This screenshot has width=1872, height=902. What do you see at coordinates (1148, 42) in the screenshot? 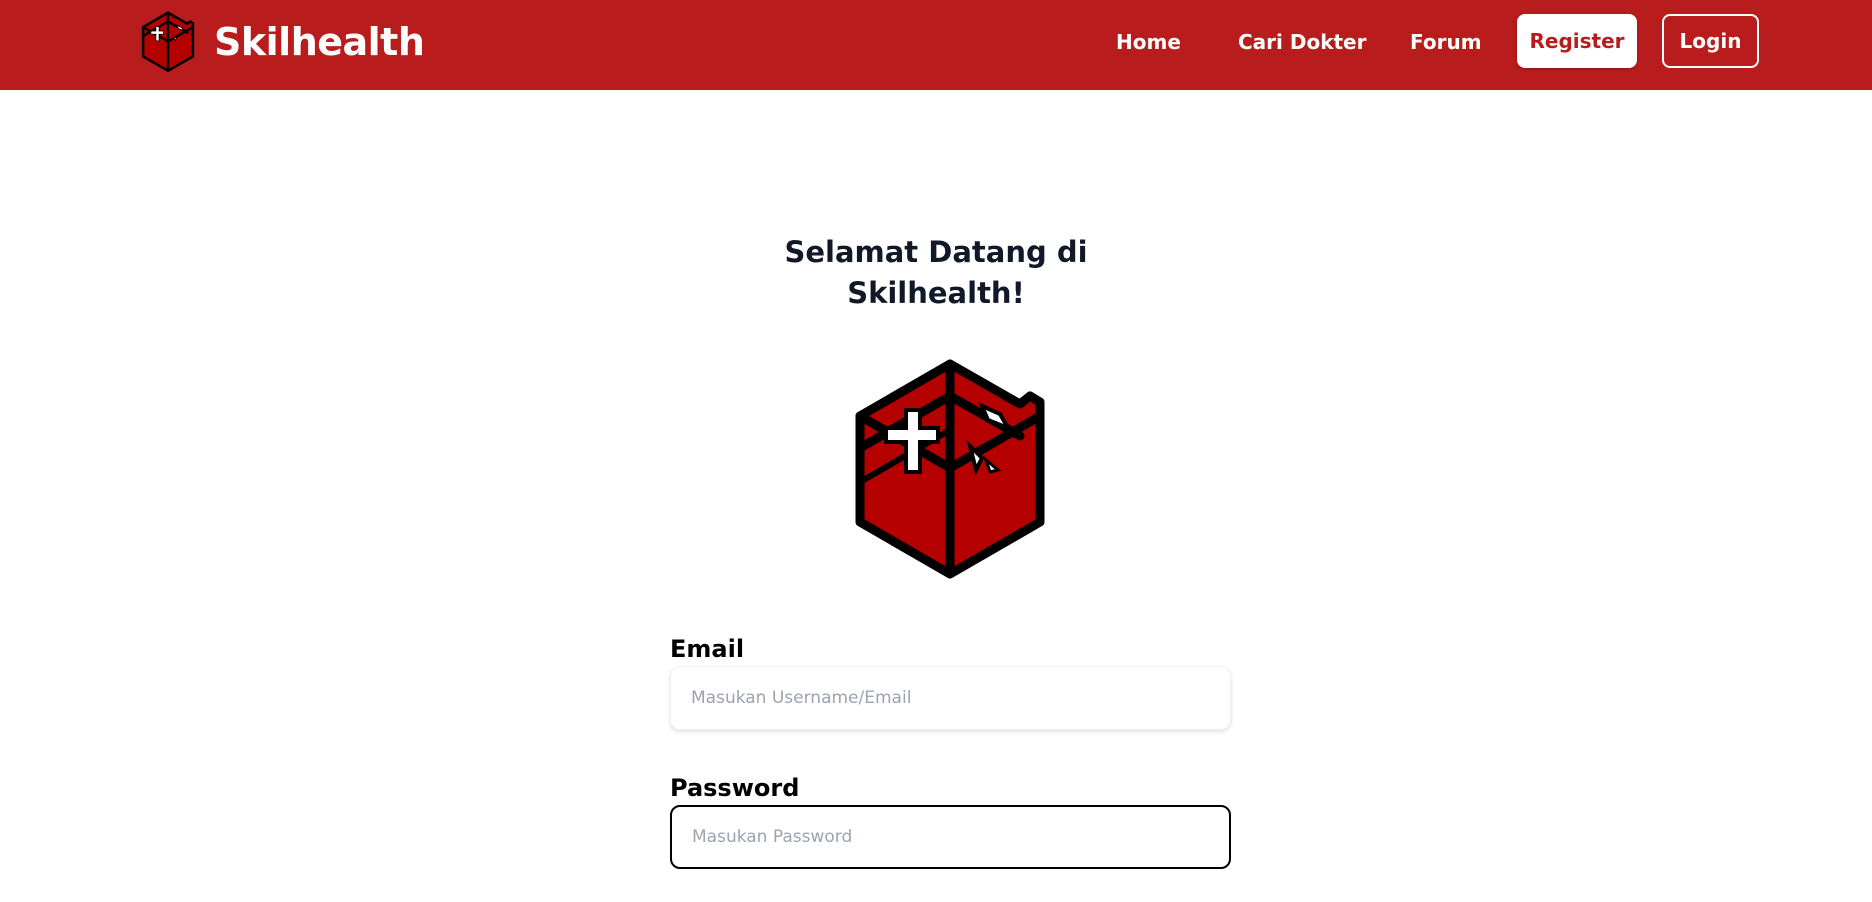
I see `nav-link-home: Home` at bounding box center [1148, 42].